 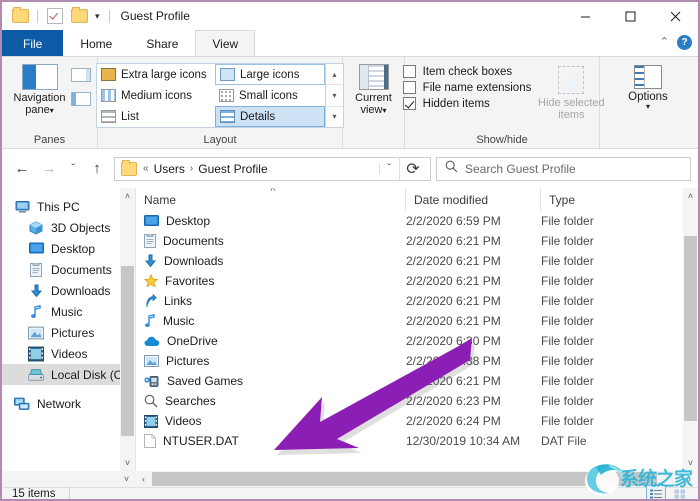 What do you see at coordinates (146, 168) in the screenshot?
I see `breadcrumb-overflow-icon: «` at bounding box center [146, 168].